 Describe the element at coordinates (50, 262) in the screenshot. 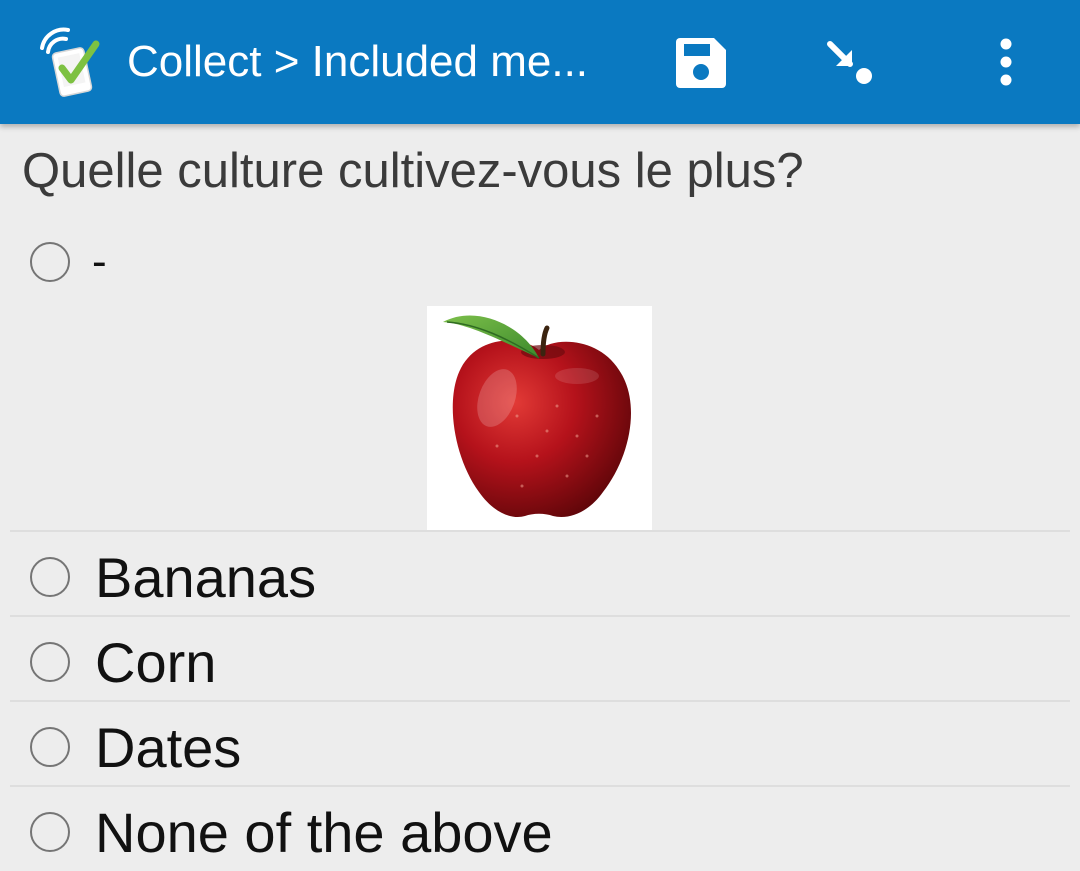

I see `radio-option-blank` at that location.